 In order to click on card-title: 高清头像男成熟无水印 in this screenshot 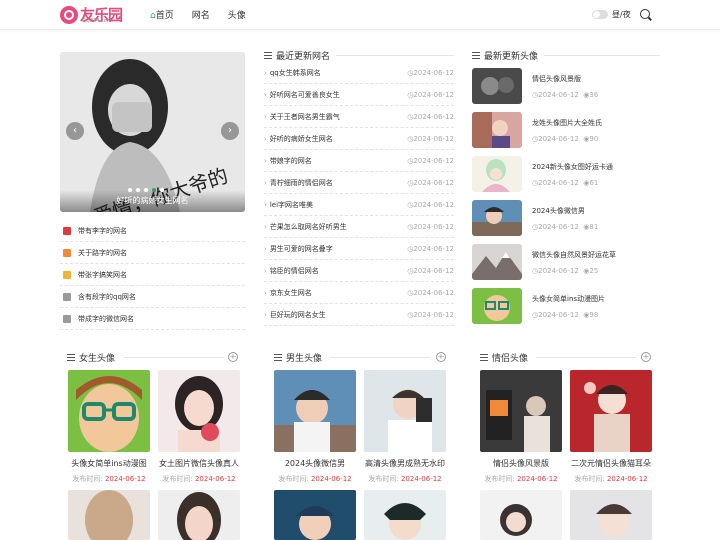, I will do `click(405, 463)`.